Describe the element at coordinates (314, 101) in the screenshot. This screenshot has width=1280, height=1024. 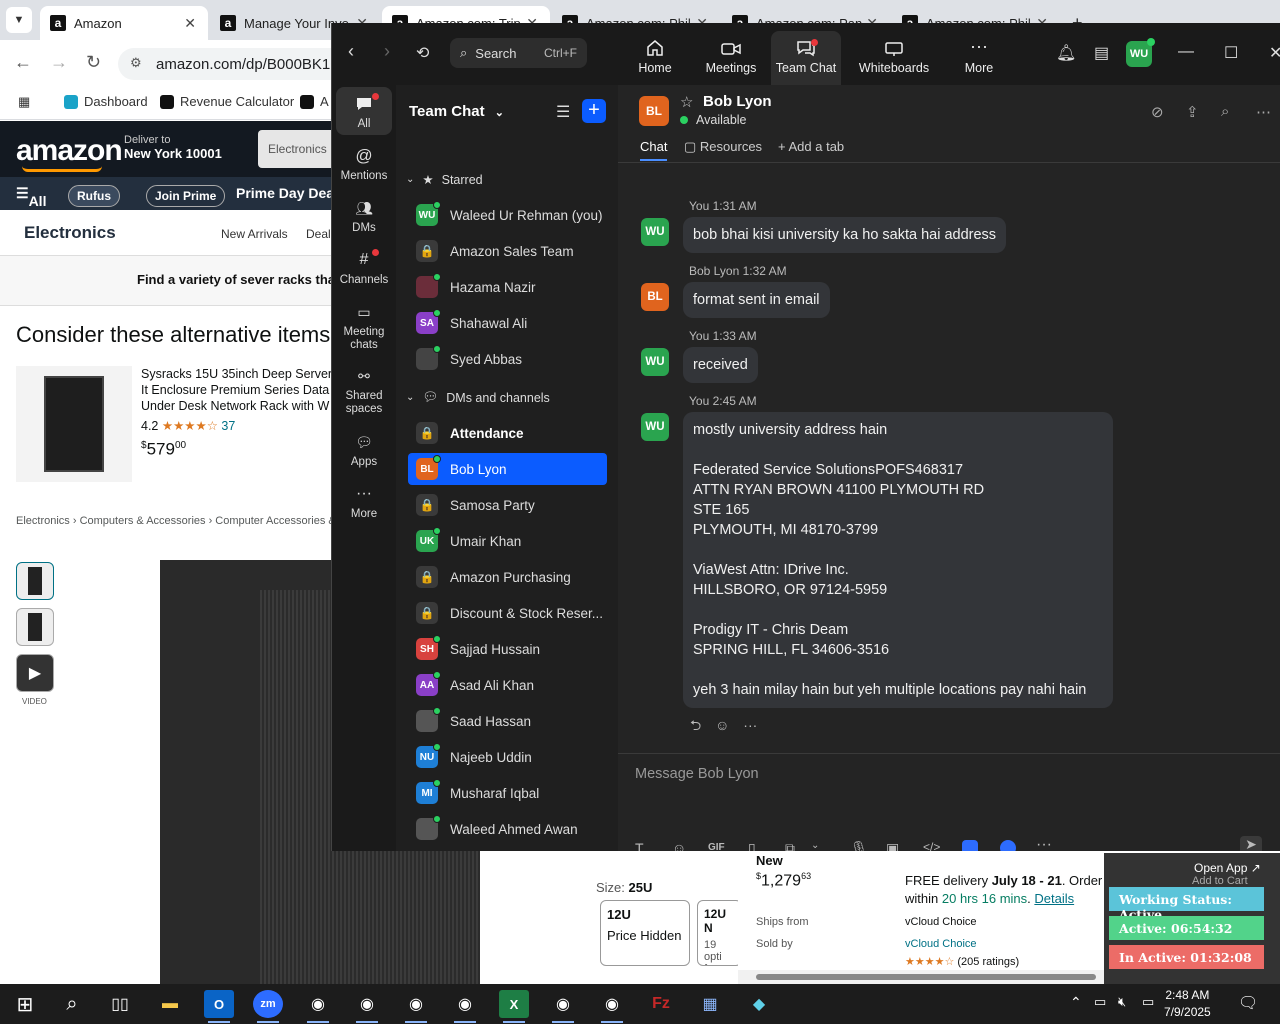
I see `bookmark-amazon: A` at that location.